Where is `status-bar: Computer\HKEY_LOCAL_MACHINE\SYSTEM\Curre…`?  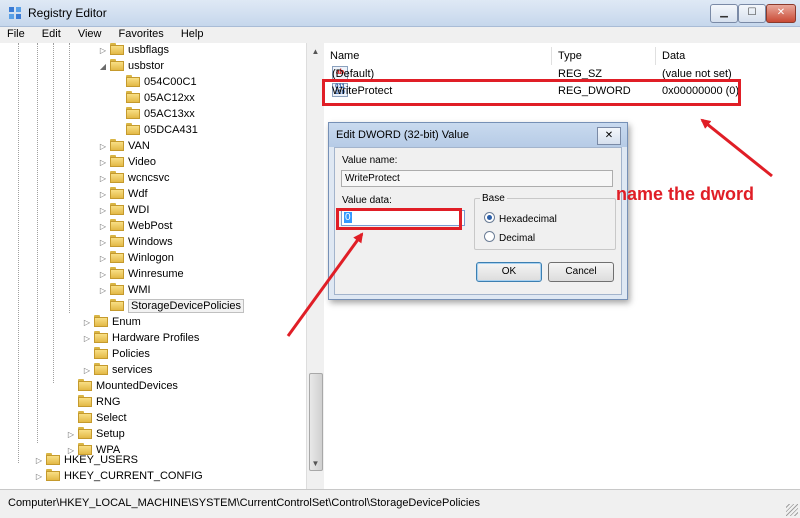 status-bar: Computer\HKEY_LOCAL_MACHINE\SYSTEM\Curre… is located at coordinates (400, 503).